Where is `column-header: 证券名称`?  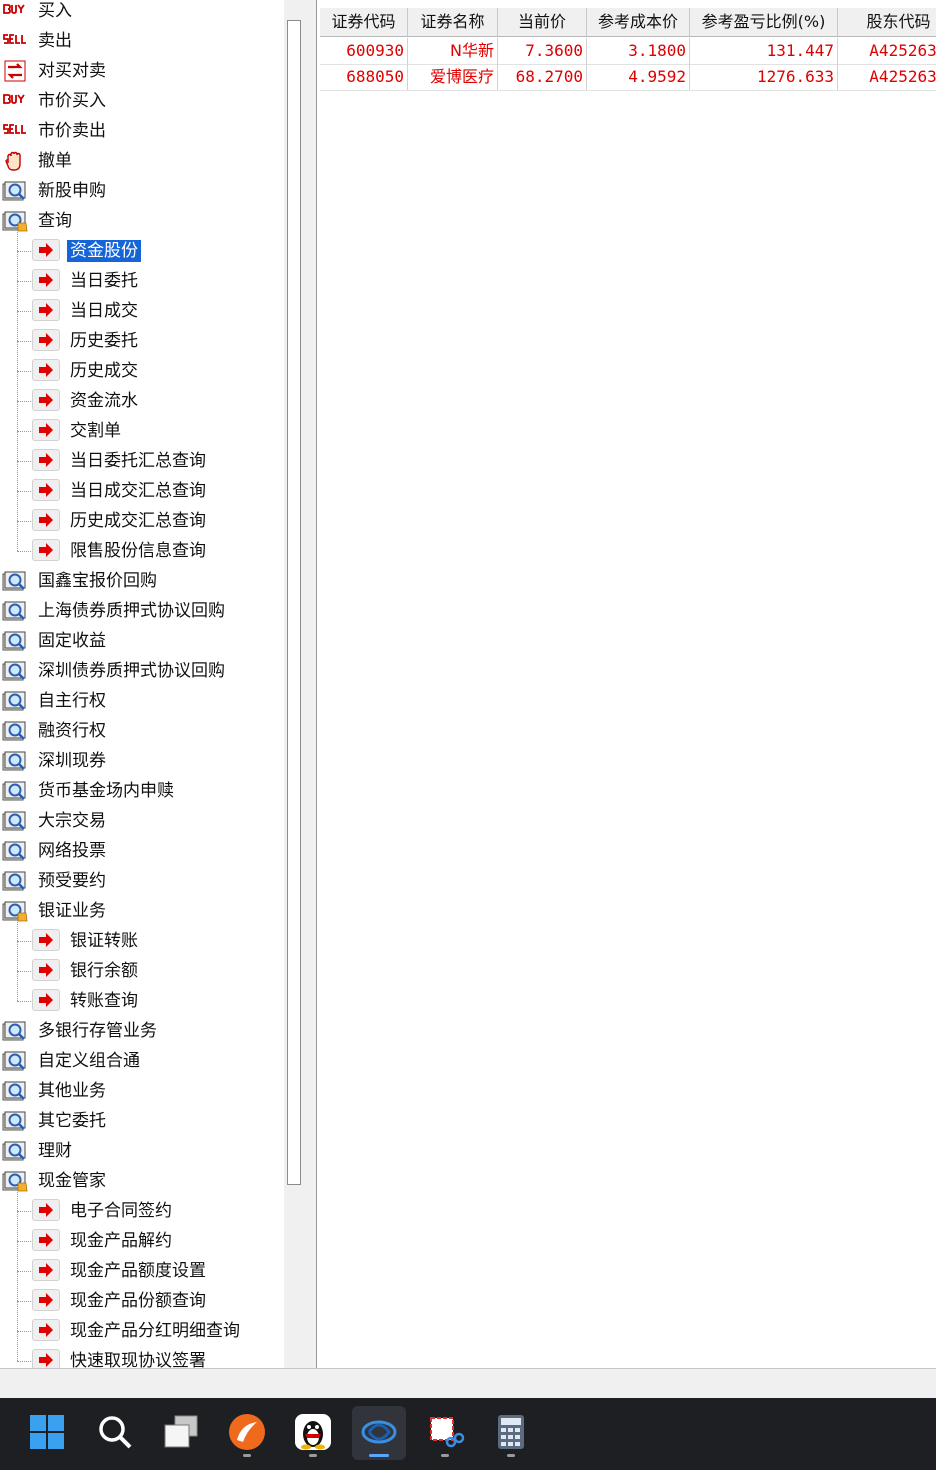
column-header: 证券名称 is located at coordinates (453, 22).